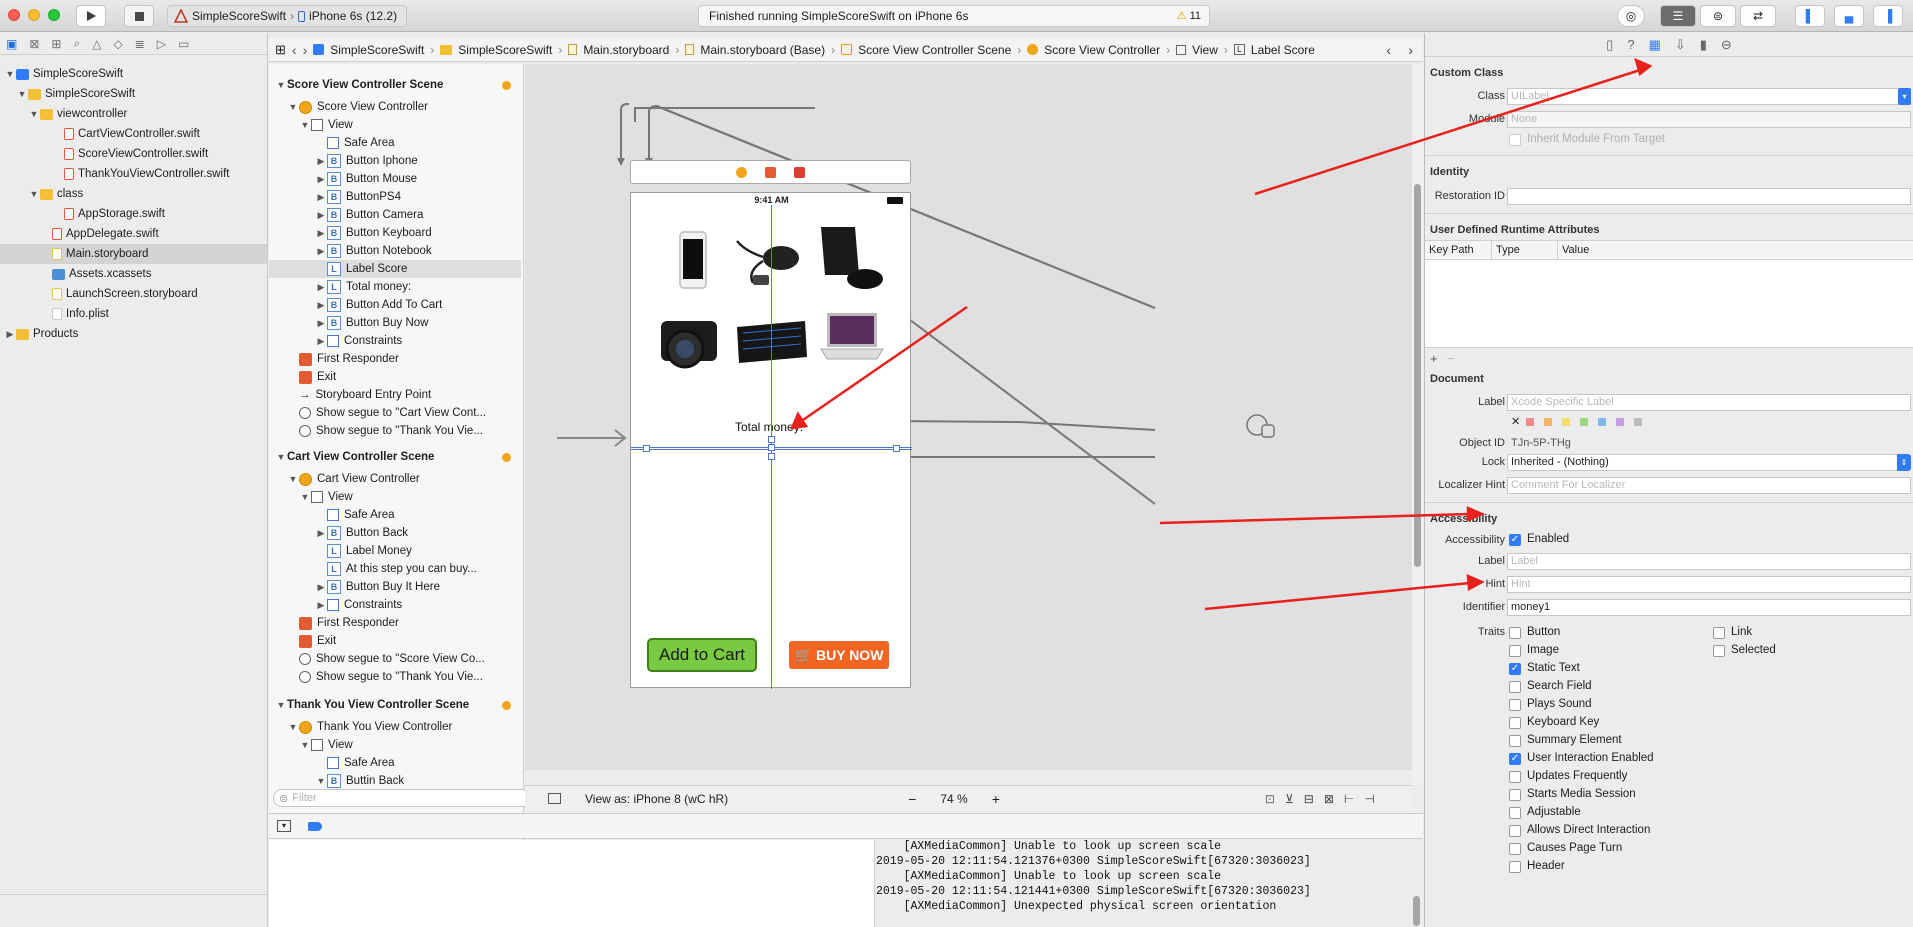  What do you see at coordinates (54, 15) in the screenshot?
I see `zoom-window-button` at bounding box center [54, 15].